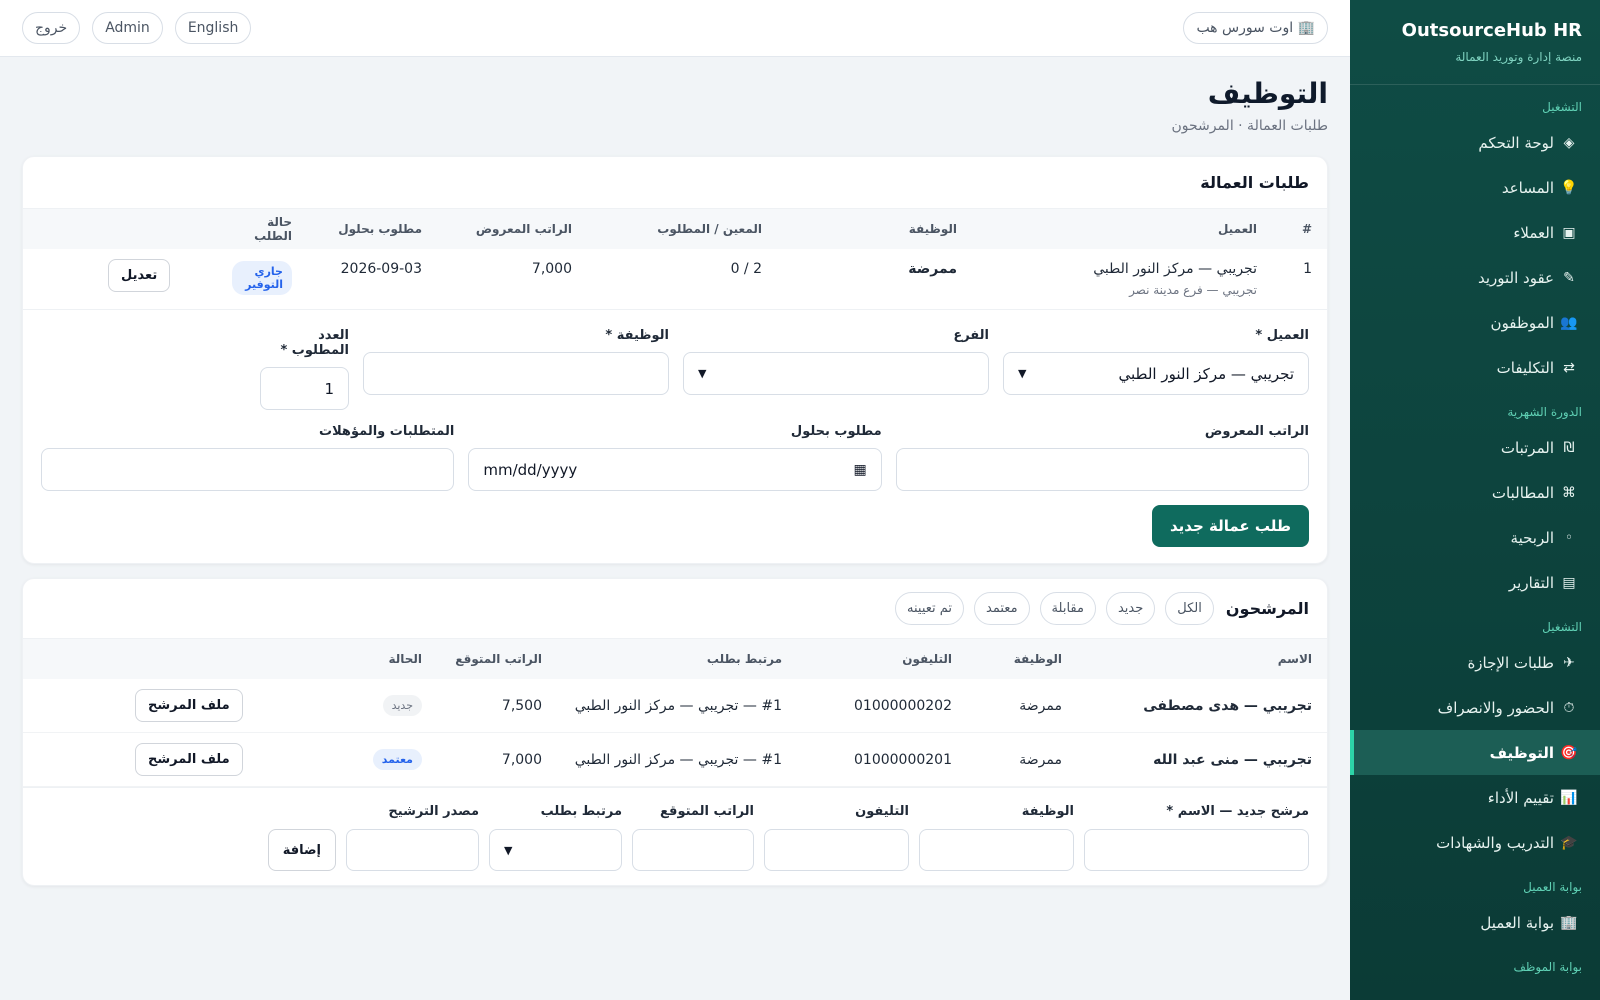 The height and width of the screenshot is (1000, 1600). Describe the element at coordinates (262, 229) in the screenshot. I see `column-header: حالة الطلب` at that location.